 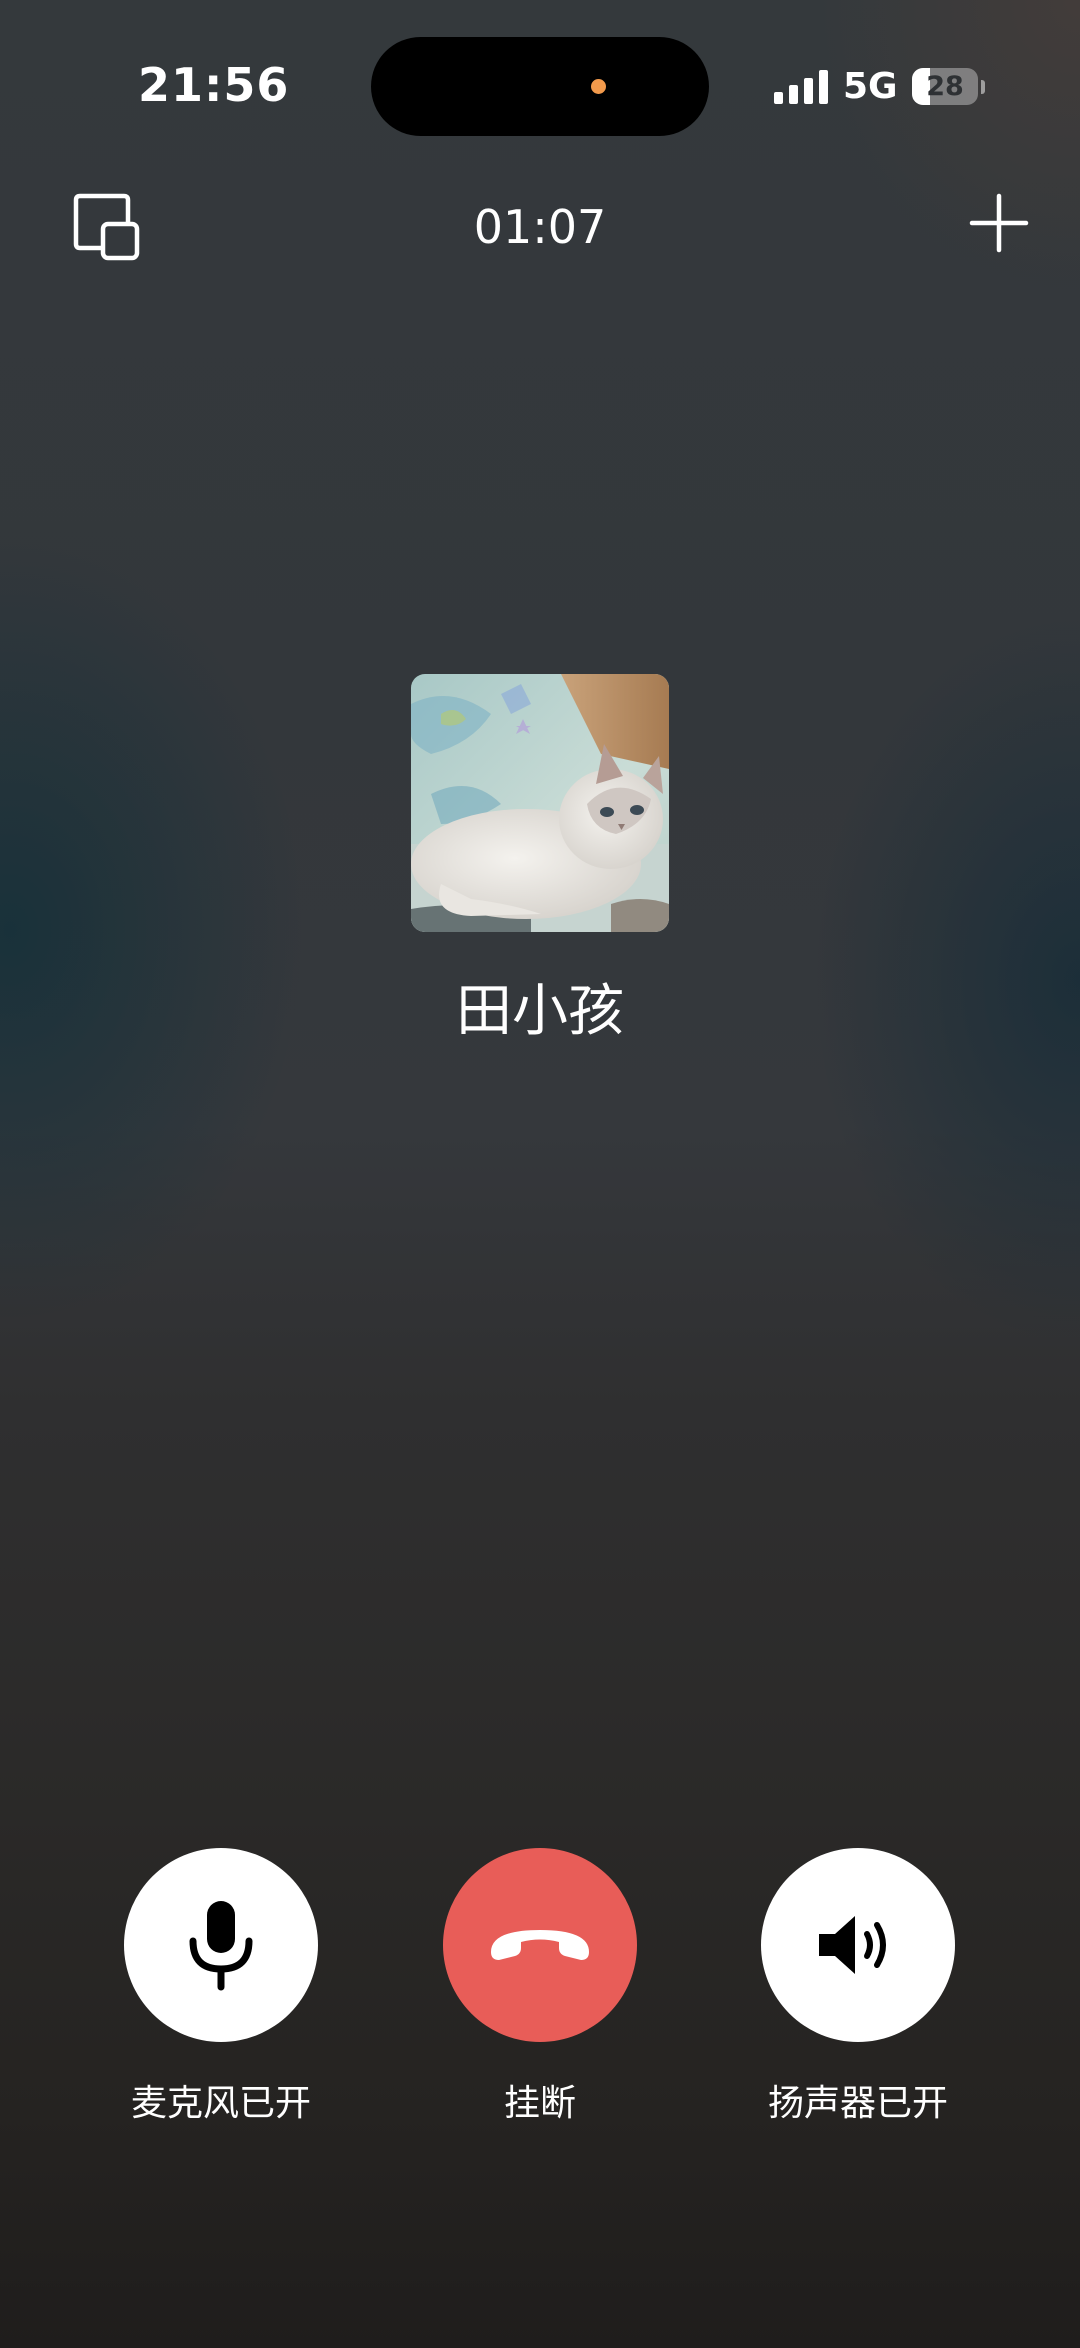 I want to click on cellular-signal-icon, so click(x=801, y=87).